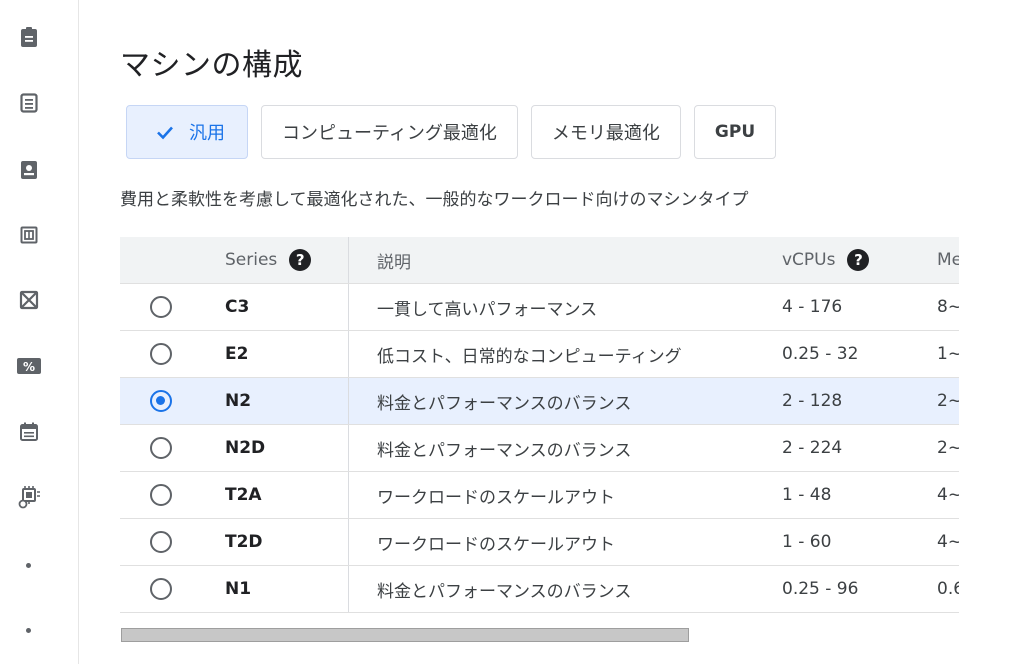 The image size is (1024, 664). What do you see at coordinates (29, 170) in the screenshot?
I see `badge-icon` at bounding box center [29, 170].